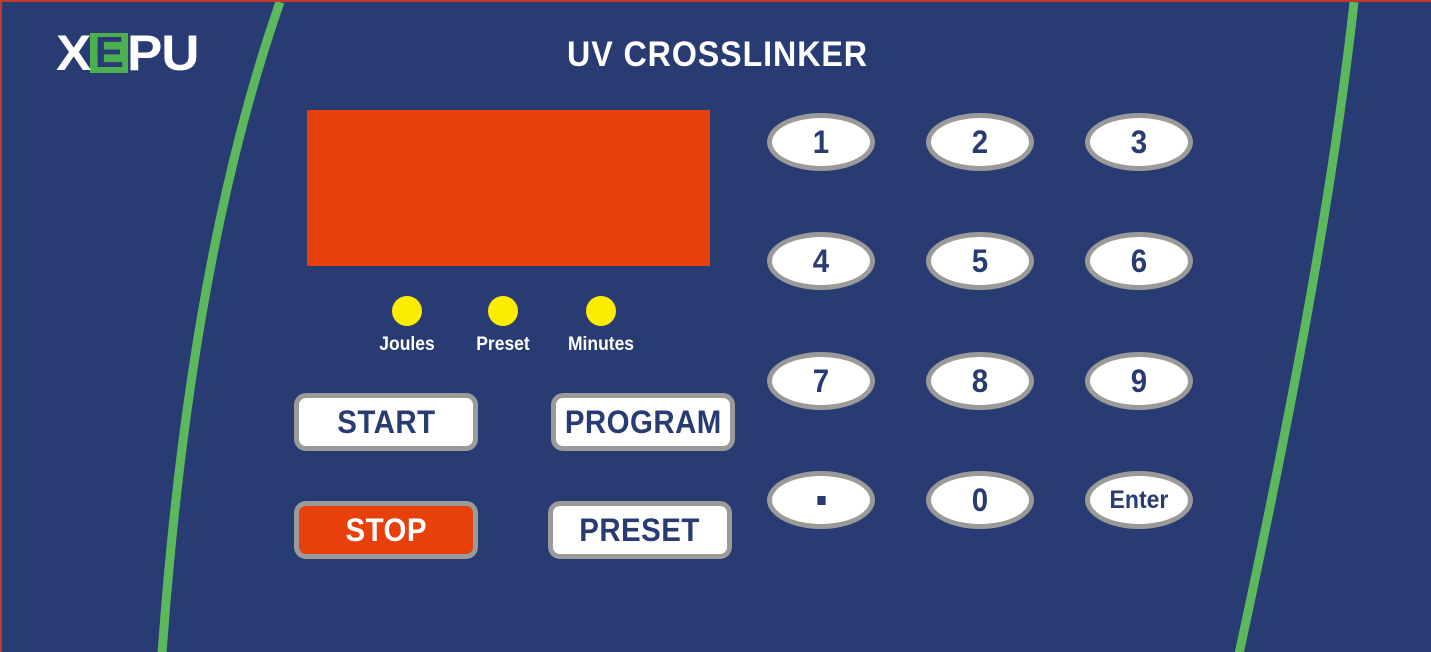  Describe the element at coordinates (508, 188) in the screenshot. I see `display-panel` at that location.